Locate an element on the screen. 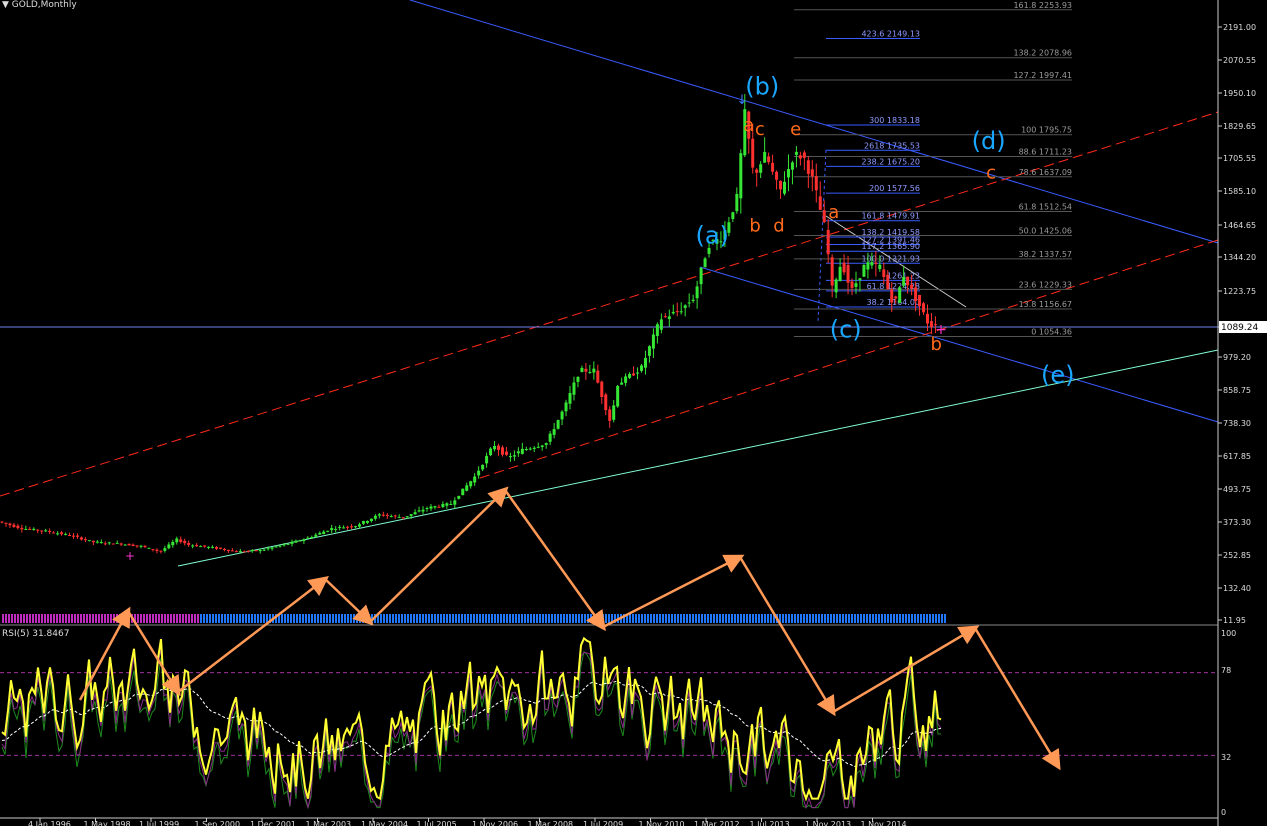 The width and height of the screenshot is (1267, 826). price-label: 132.40 is located at coordinates (1237, 588).